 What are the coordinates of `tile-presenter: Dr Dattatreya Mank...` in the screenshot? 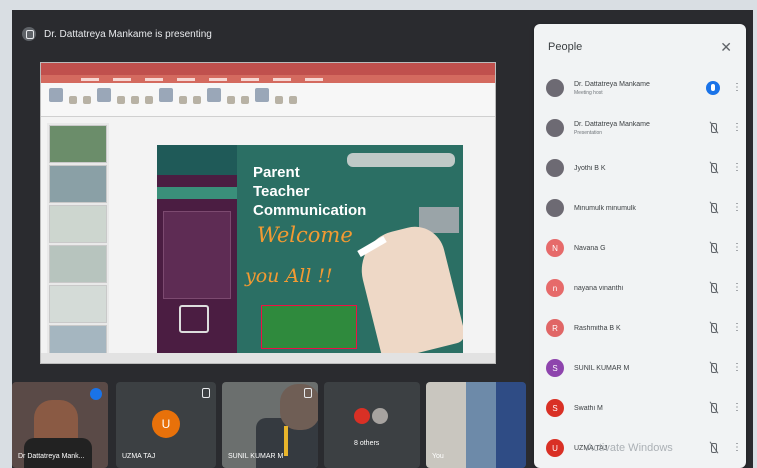 It's located at (60, 425).